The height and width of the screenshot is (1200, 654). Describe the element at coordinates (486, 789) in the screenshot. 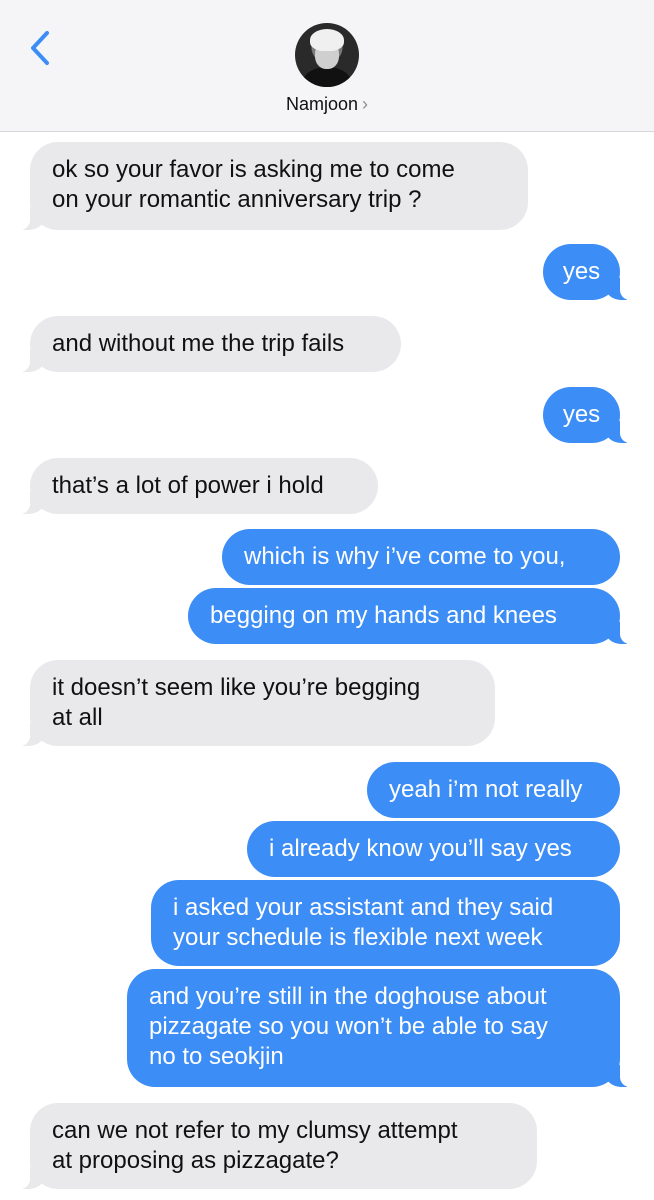

I see `message-text: yeah i’m not really` at that location.